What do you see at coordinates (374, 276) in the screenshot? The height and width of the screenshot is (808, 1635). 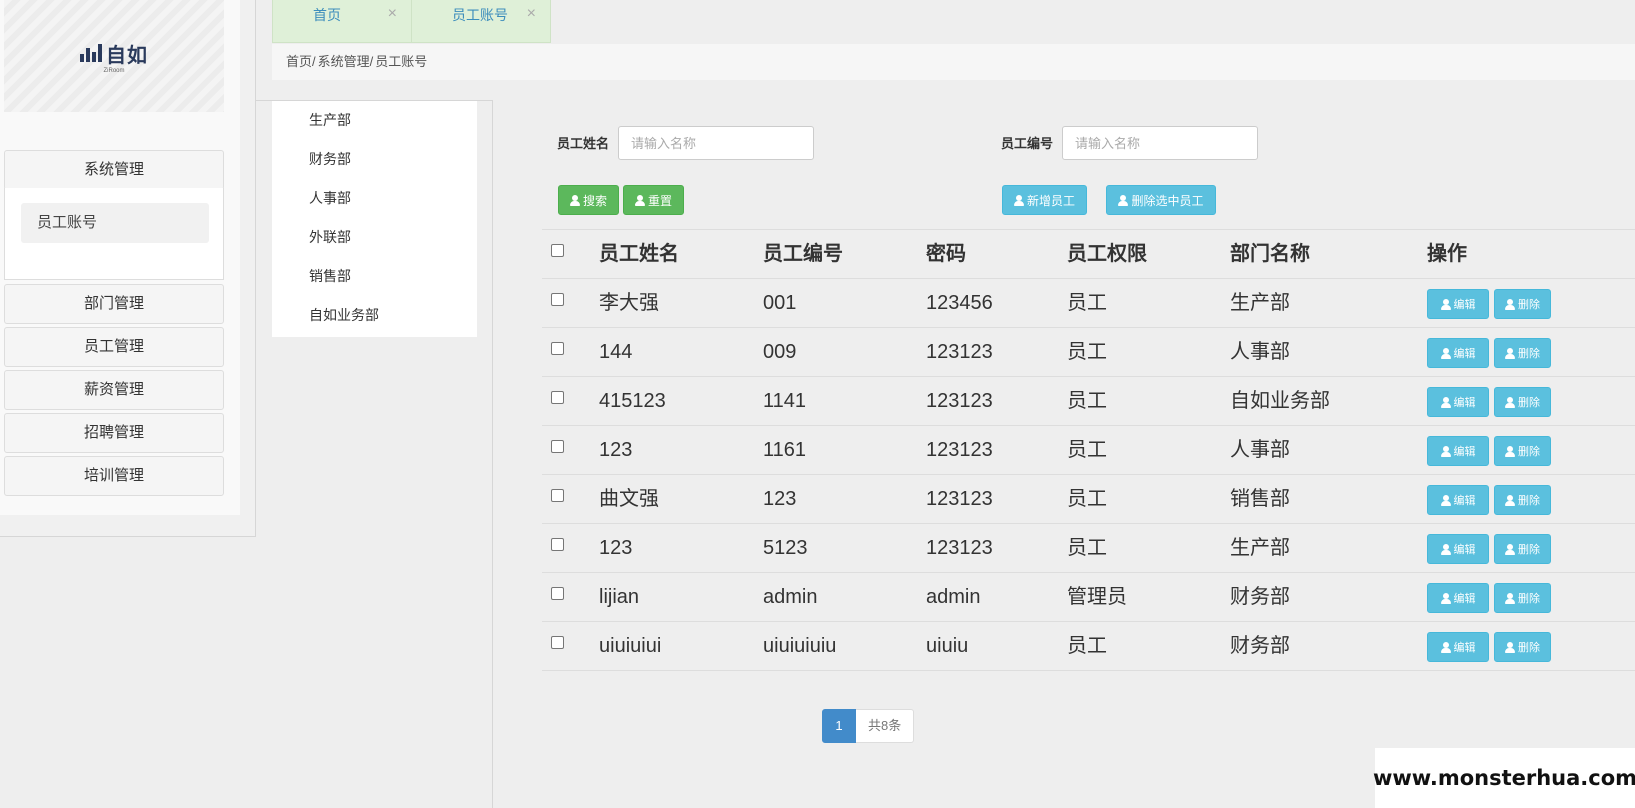 I see `department-item: 销售部` at bounding box center [374, 276].